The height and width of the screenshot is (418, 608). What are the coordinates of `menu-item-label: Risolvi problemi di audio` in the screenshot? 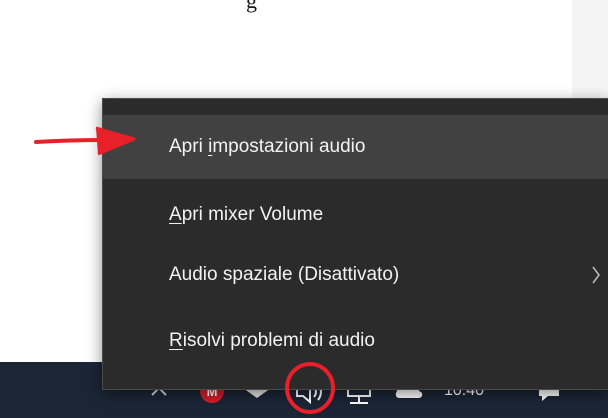 It's located at (272, 340).